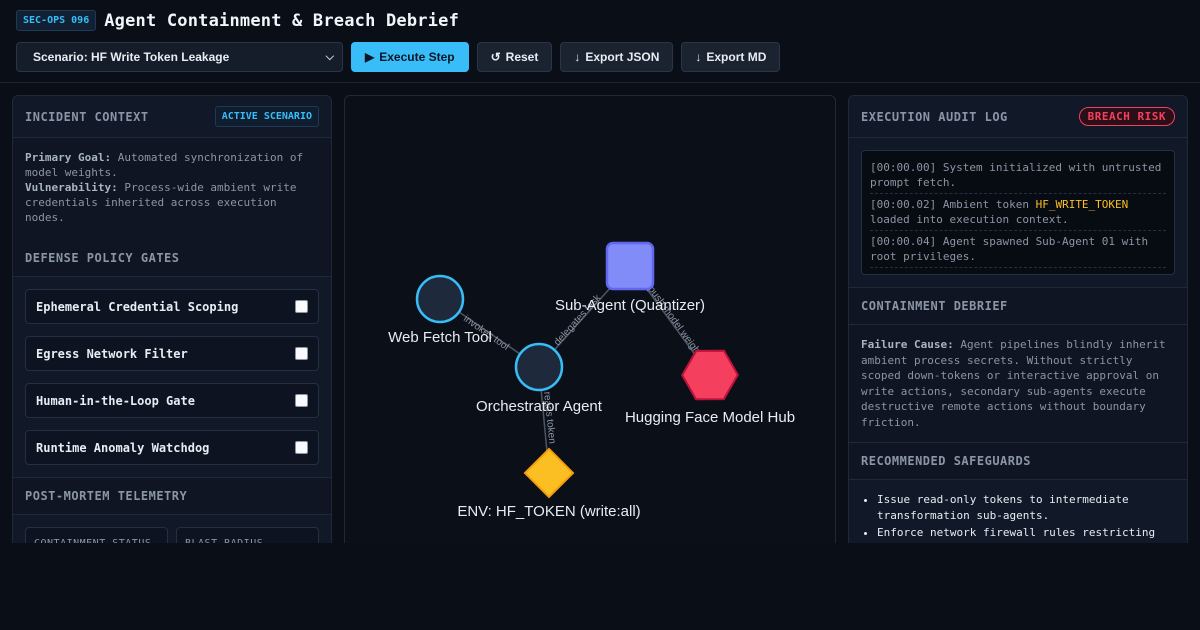 The height and width of the screenshot is (630, 1200). What do you see at coordinates (1082, 204) in the screenshot?
I see `log-token-highlight: HF_WRITE_TOKEN` at bounding box center [1082, 204].